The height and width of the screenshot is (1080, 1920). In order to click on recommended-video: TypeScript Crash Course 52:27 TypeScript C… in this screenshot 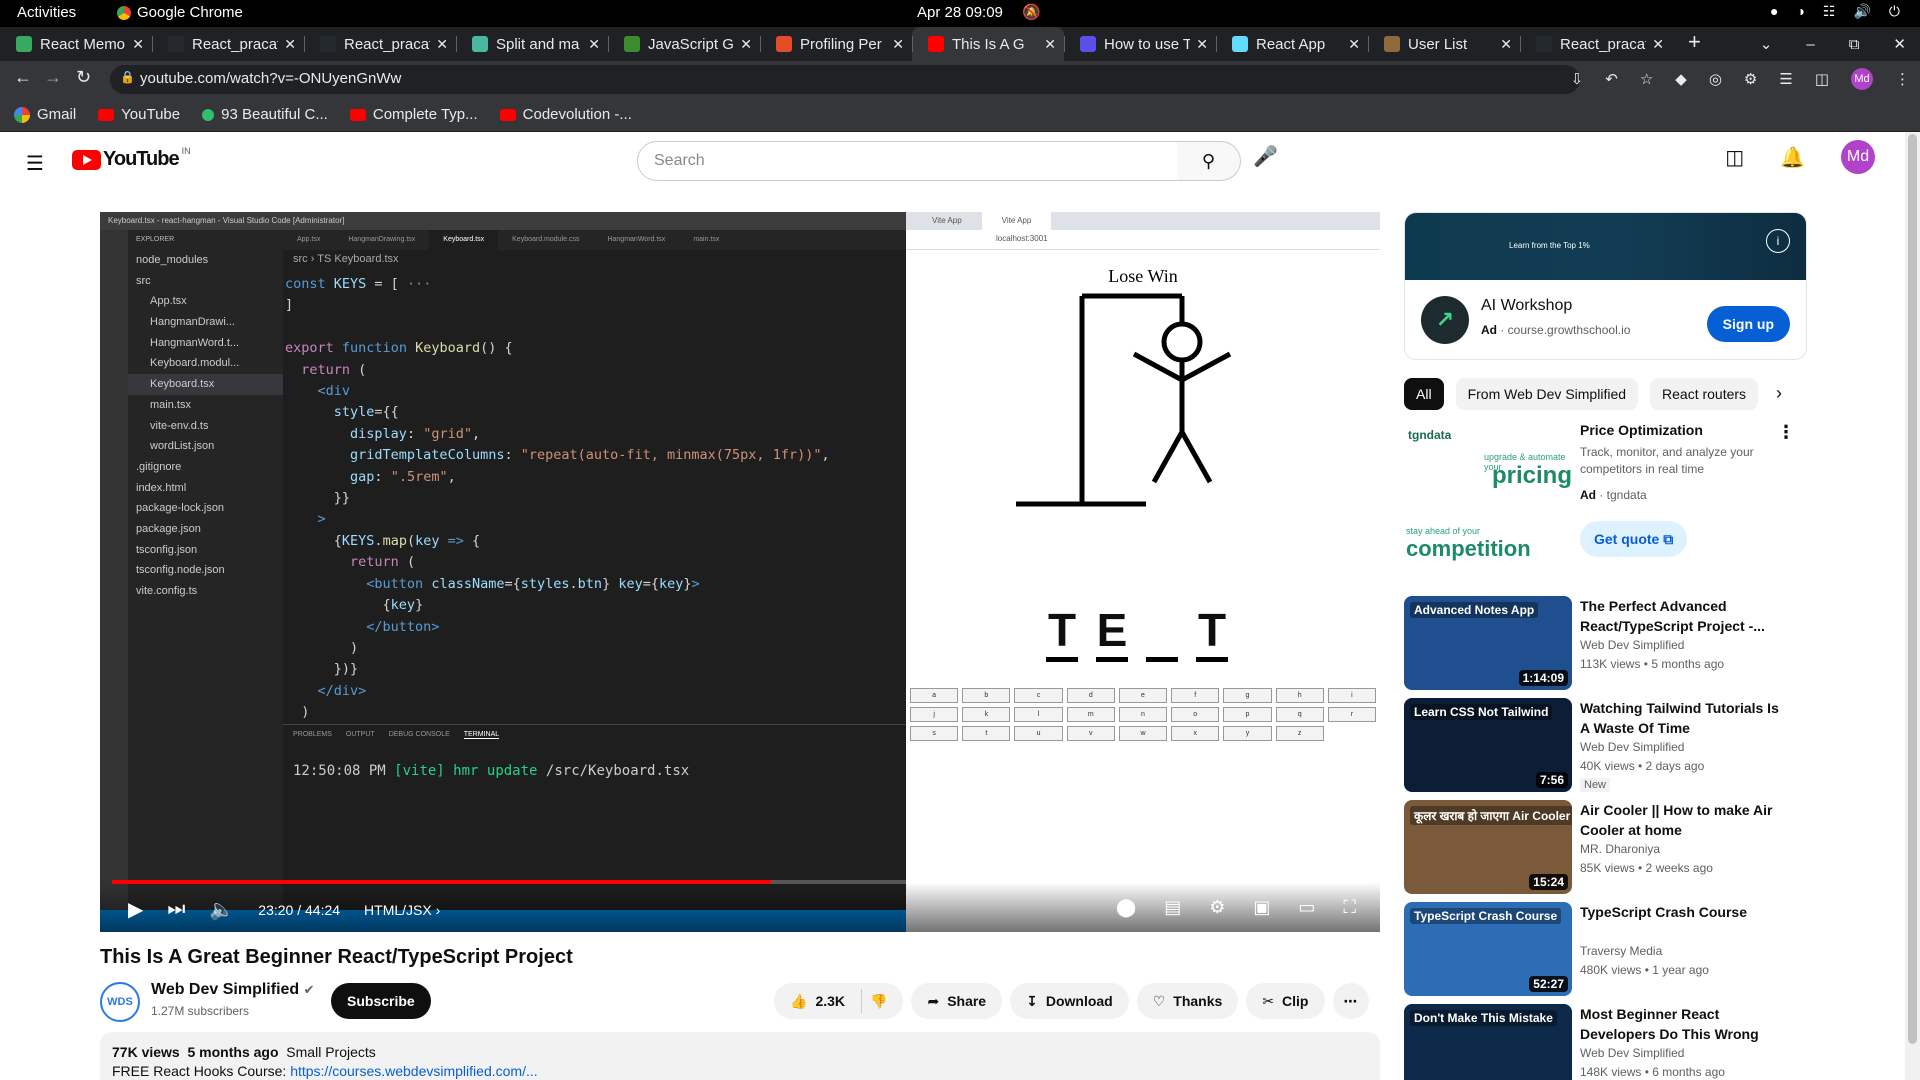, I will do `click(1605, 953)`.